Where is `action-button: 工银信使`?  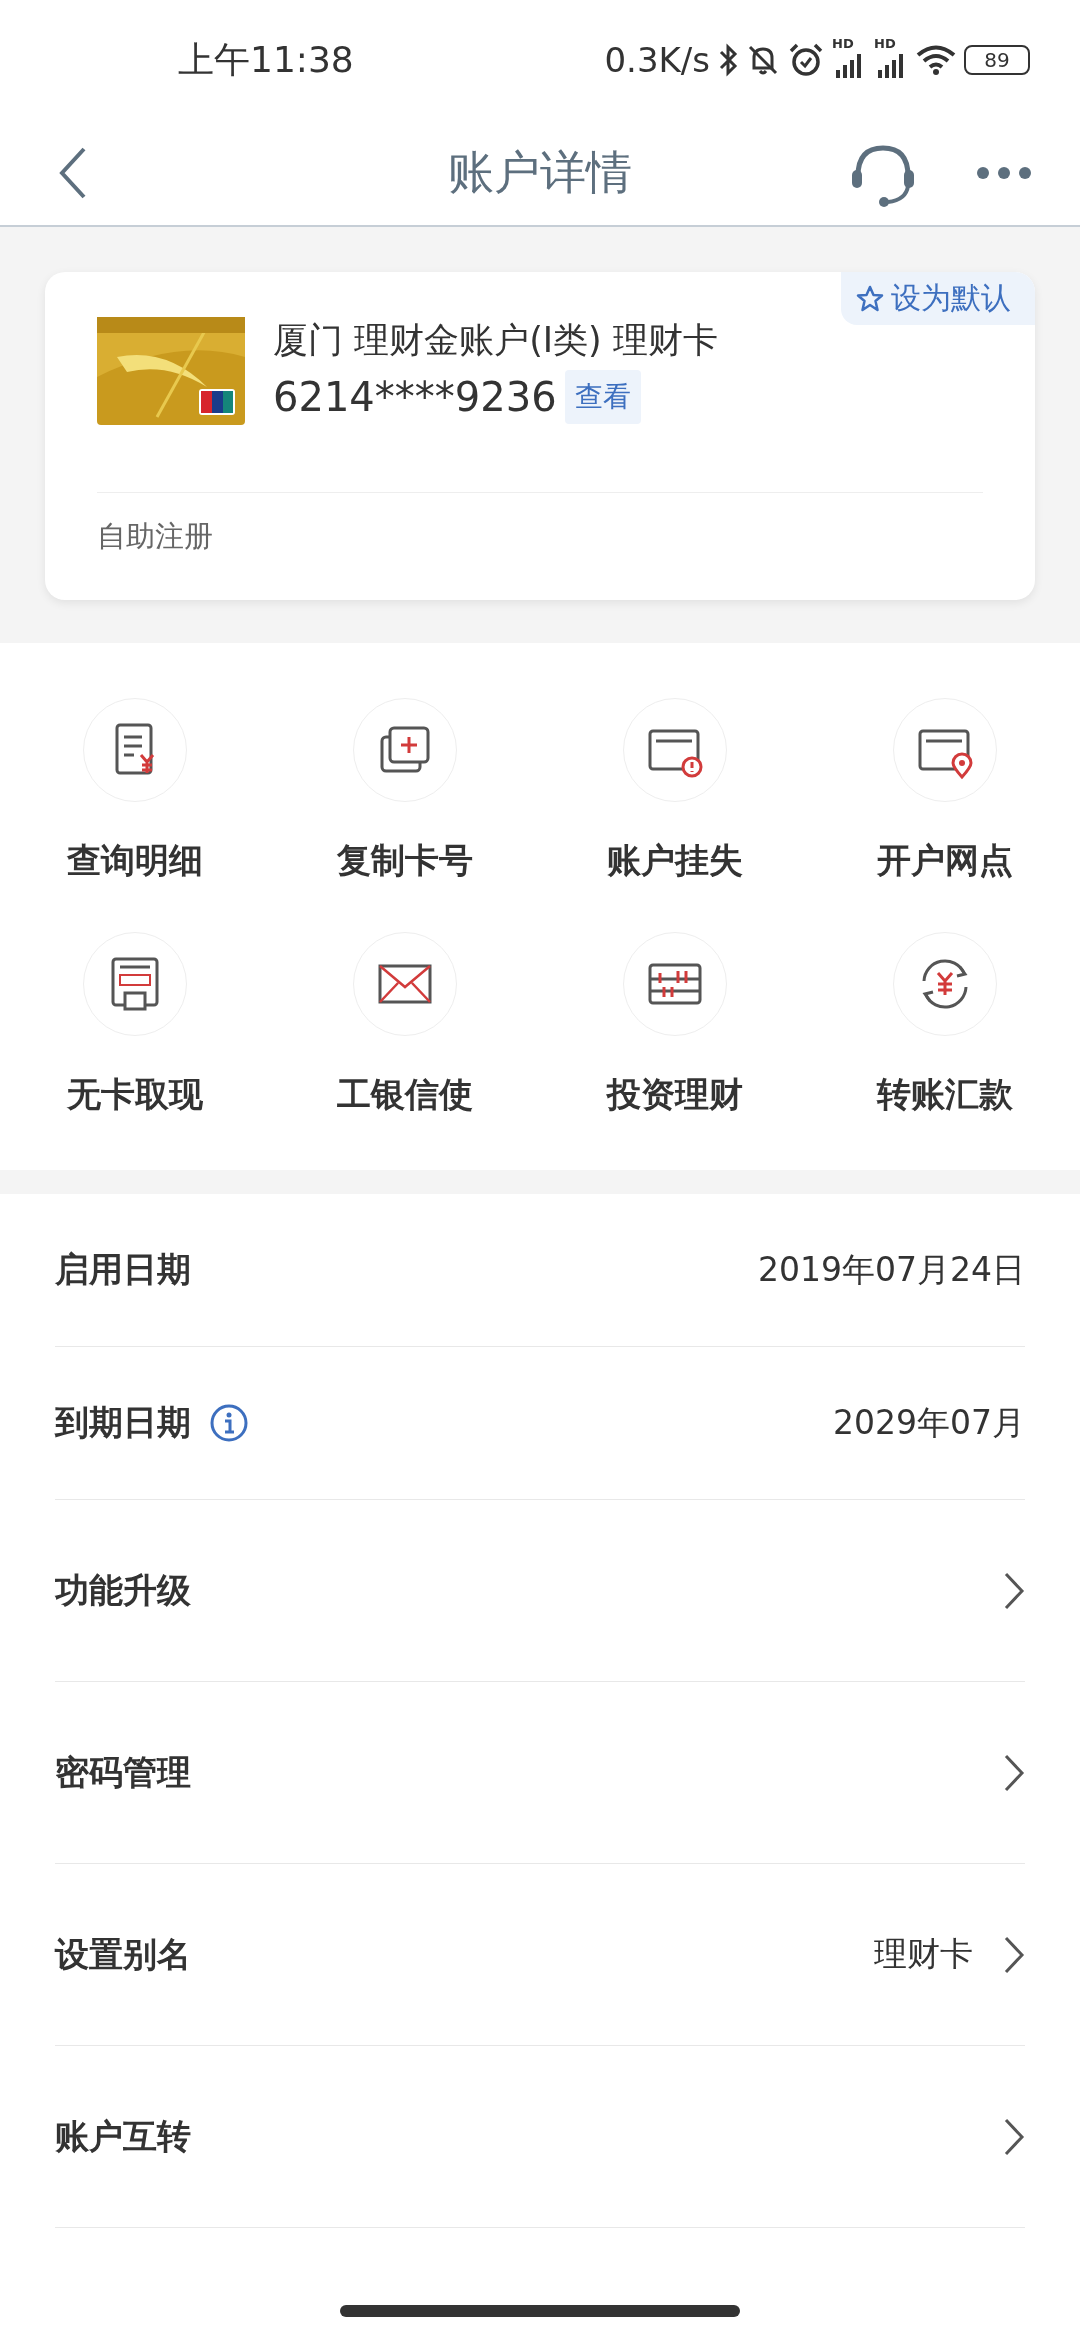
action-button: 工银信使 is located at coordinates (405, 1025).